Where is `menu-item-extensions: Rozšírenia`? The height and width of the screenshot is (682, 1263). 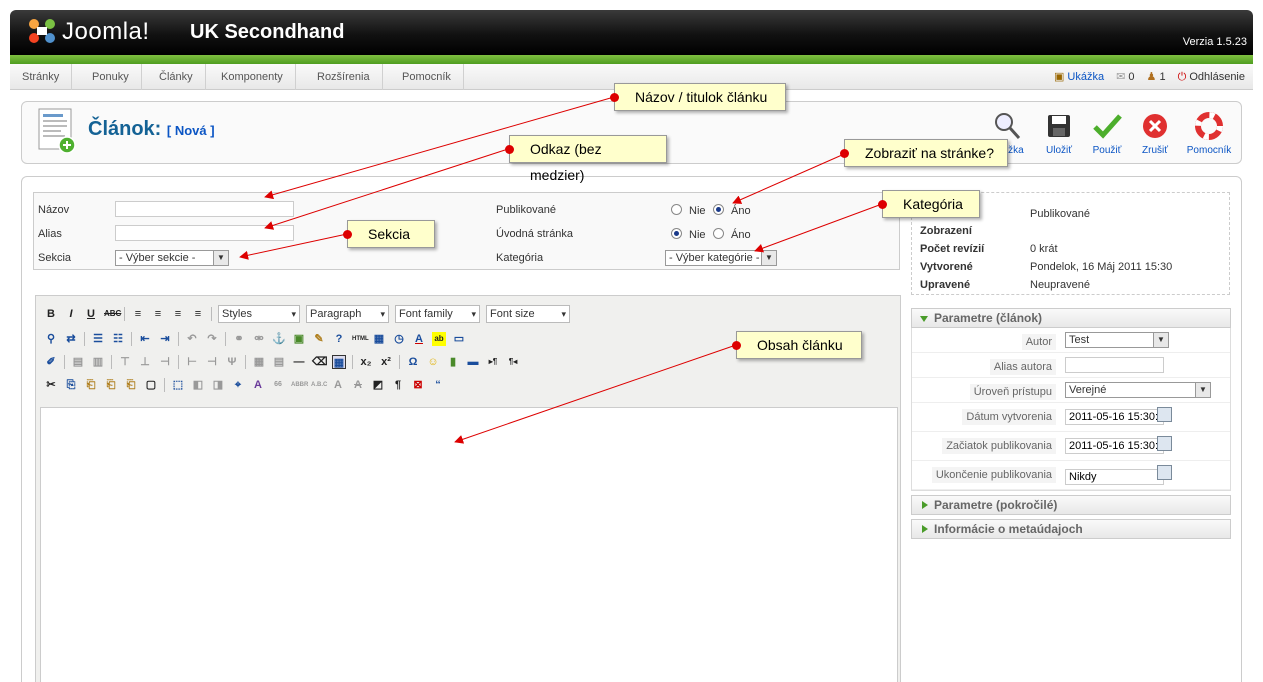 menu-item-extensions: Rozšírenia is located at coordinates (344, 77).